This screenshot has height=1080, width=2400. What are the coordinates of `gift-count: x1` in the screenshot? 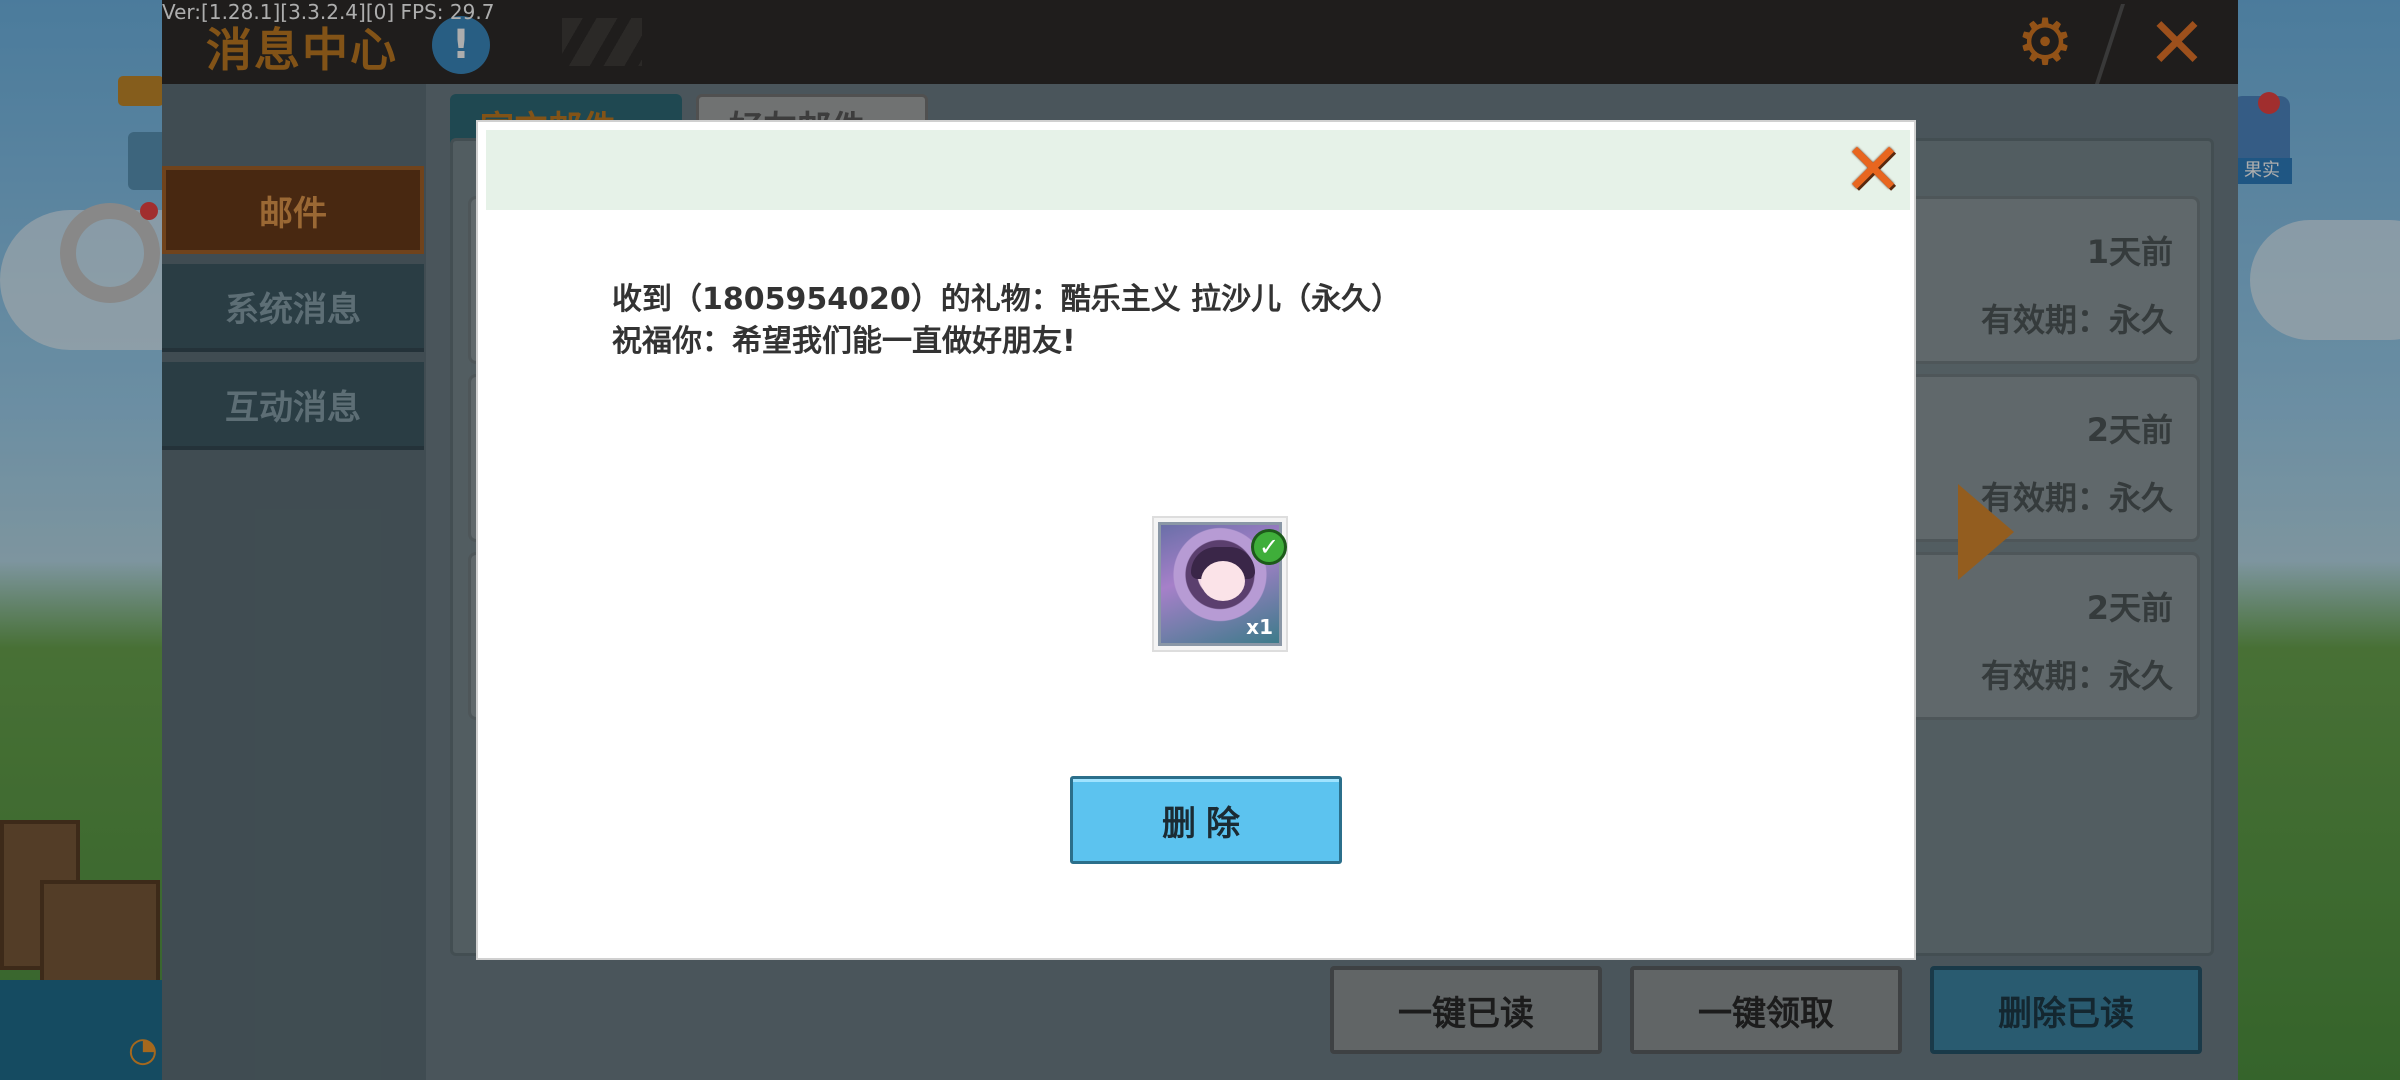 It's located at (1259, 627).